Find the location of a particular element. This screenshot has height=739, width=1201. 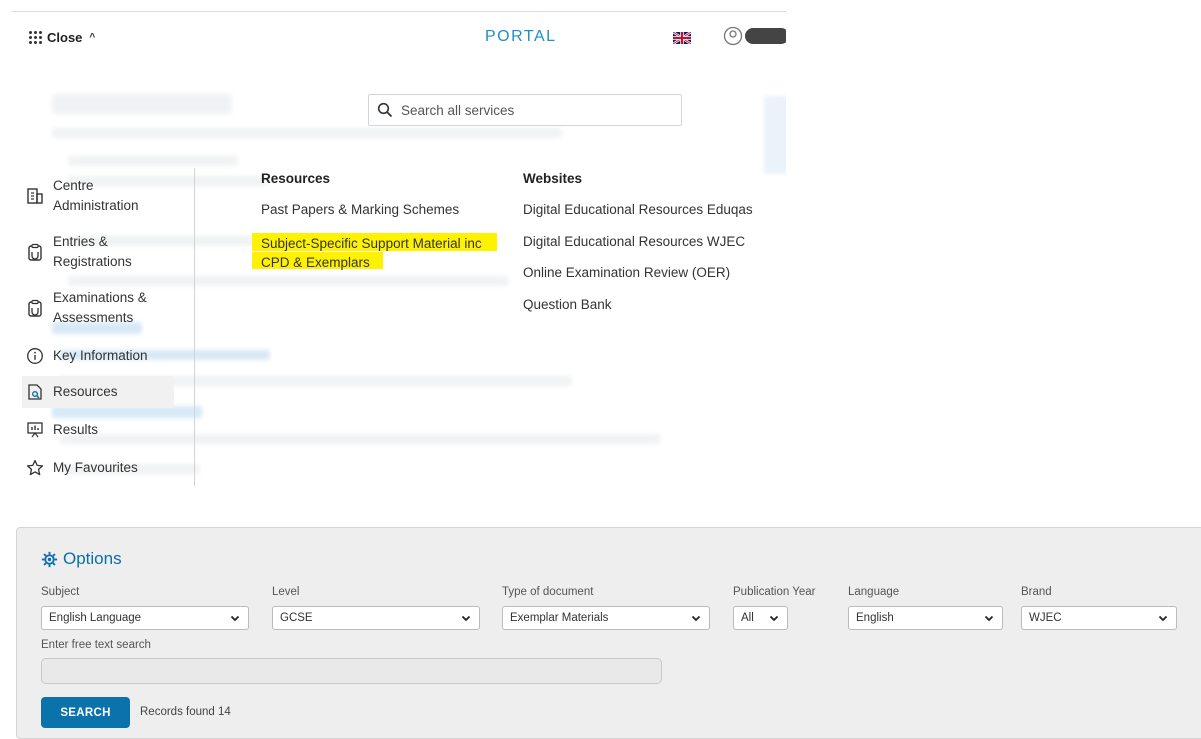

presentation-icon is located at coordinates (35, 430).